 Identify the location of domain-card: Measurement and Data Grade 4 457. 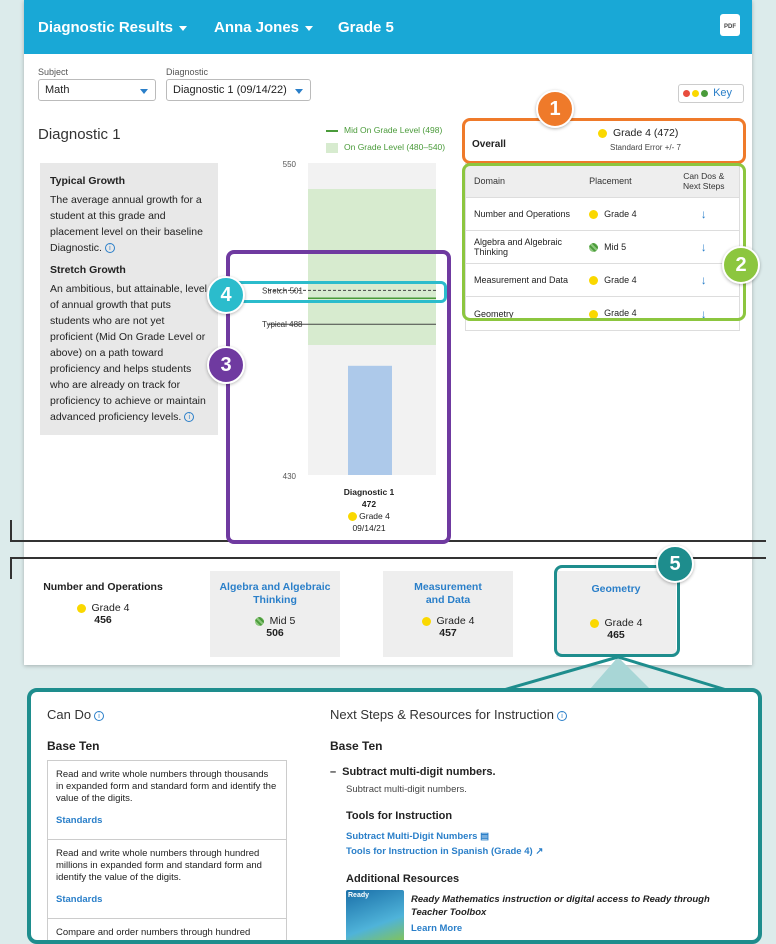
(448, 614).